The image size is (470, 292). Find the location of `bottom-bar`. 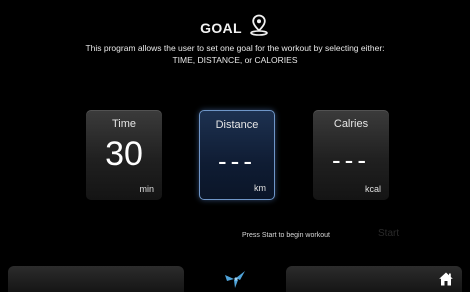

bottom-bar is located at coordinates (235, 278).